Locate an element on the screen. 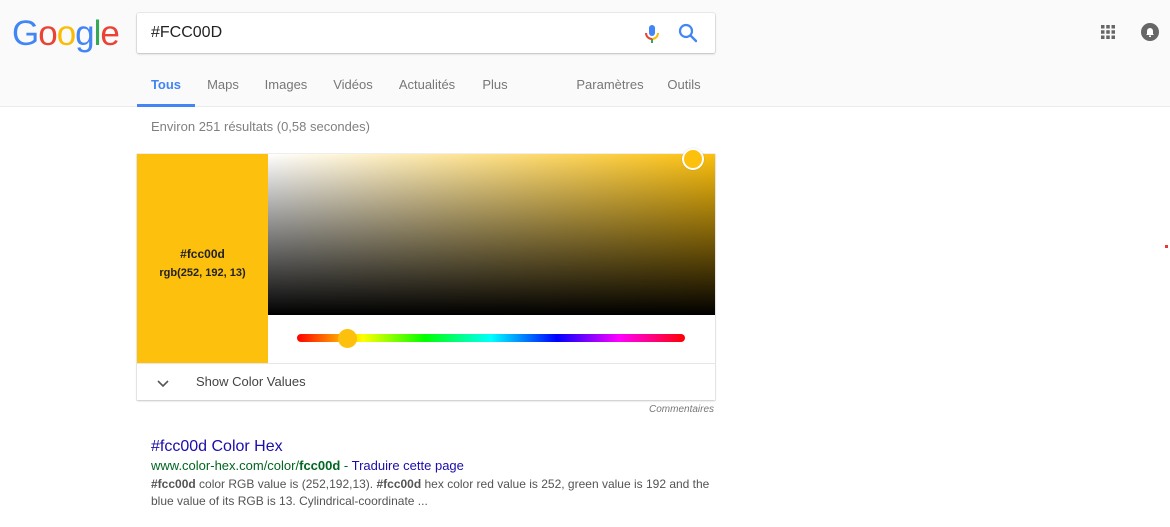  result-title-link: #fcc00d Color Hex is located at coordinates (431, 447).